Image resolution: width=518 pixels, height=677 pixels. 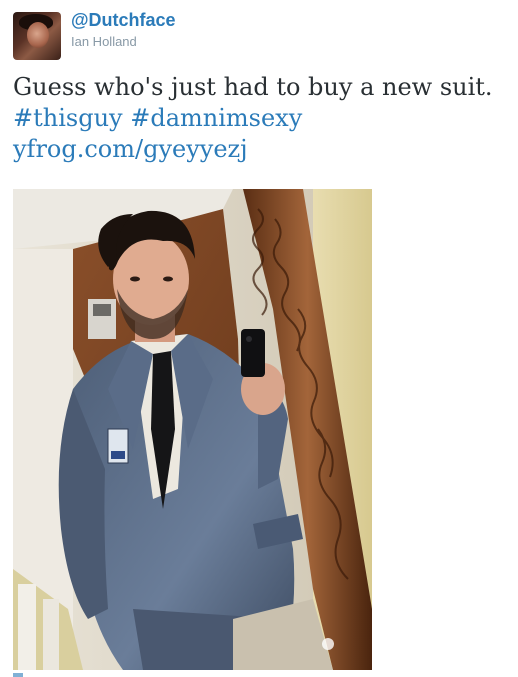 I want to click on tweet-body: Guess who's just had to buy a new suit., so click(x=253, y=87).